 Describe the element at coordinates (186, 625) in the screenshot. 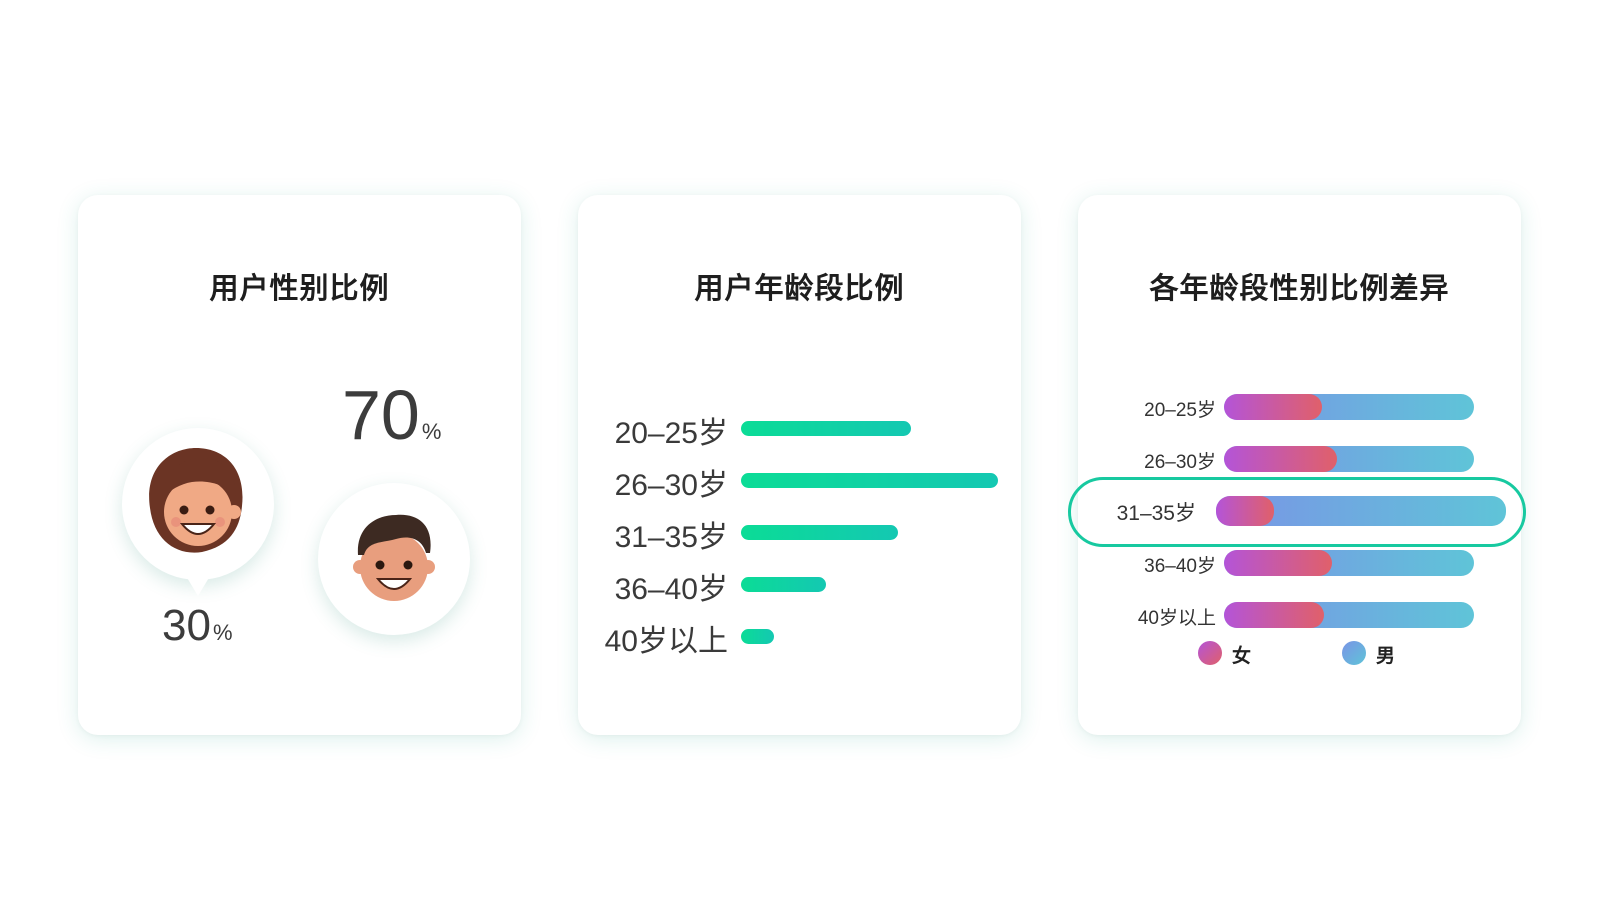

I see `female-percentage-value: 30` at that location.